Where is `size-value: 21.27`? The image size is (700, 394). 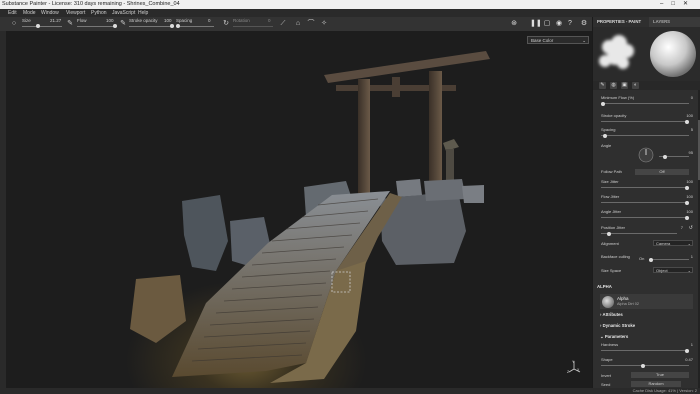
size-value: 21.27 is located at coordinates (55, 20).